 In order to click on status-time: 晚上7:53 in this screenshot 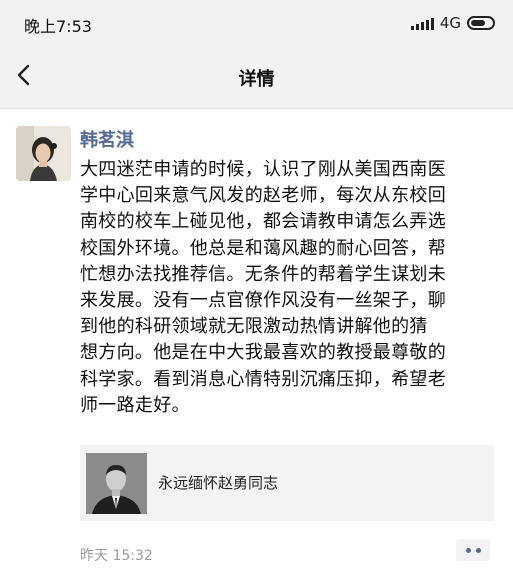, I will do `click(58, 26)`.